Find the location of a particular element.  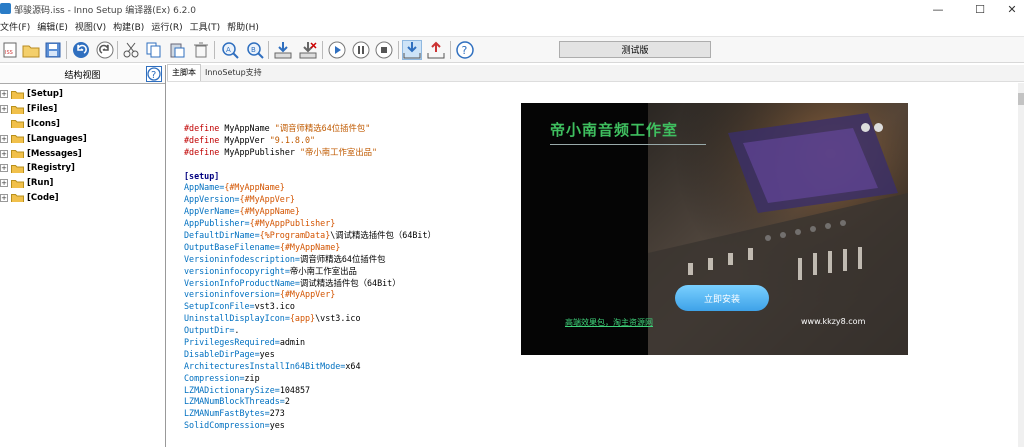

preview-site-url: www.kkzy8.com is located at coordinates (833, 321).